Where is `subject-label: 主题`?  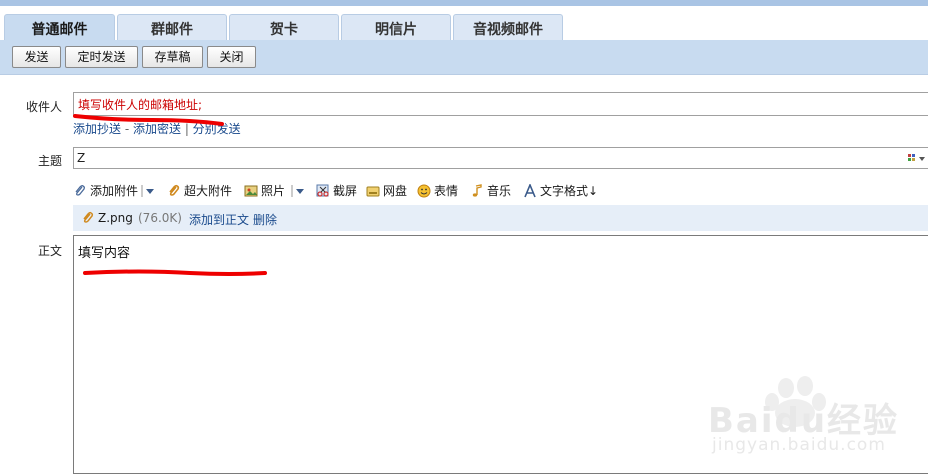
subject-label: 主题 is located at coordinates (50, 161).